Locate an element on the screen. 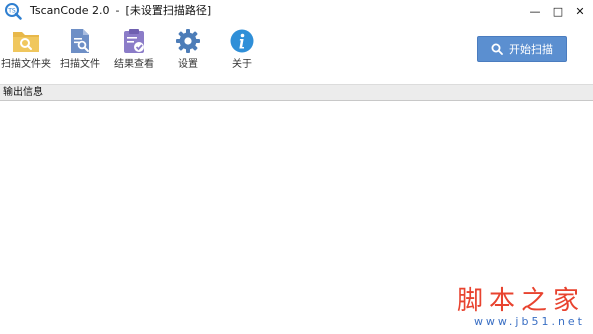 Image resolution: width=593 pixels, height=334 pixels. clipboard-check-icon is located at coordinates (134, 41).